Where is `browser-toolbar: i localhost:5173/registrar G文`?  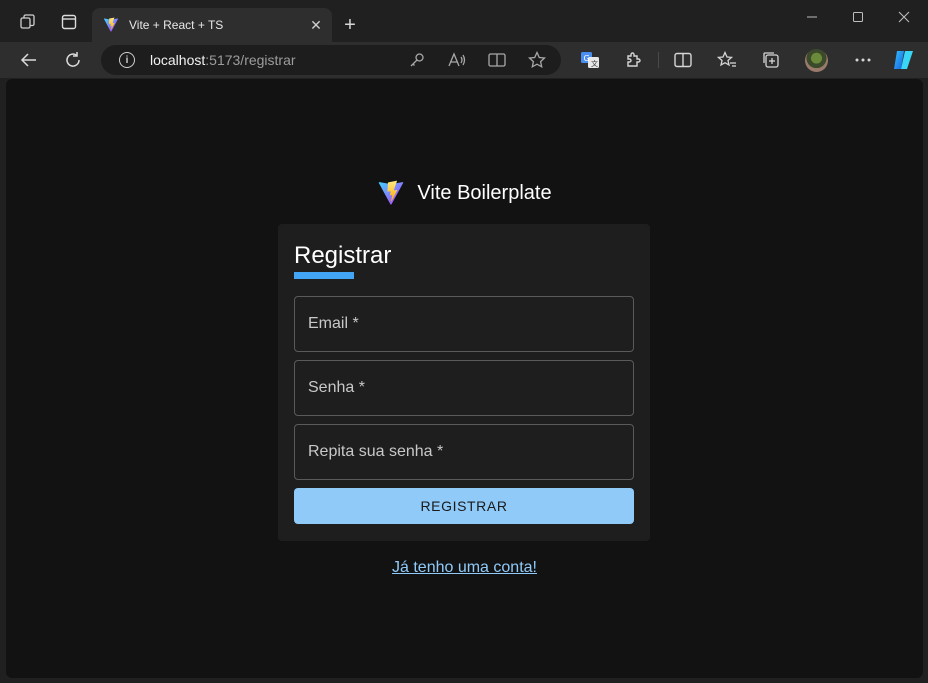
browser-toolbar: i localhost:5173/registrar G文 is located at coordinates (464, 60).